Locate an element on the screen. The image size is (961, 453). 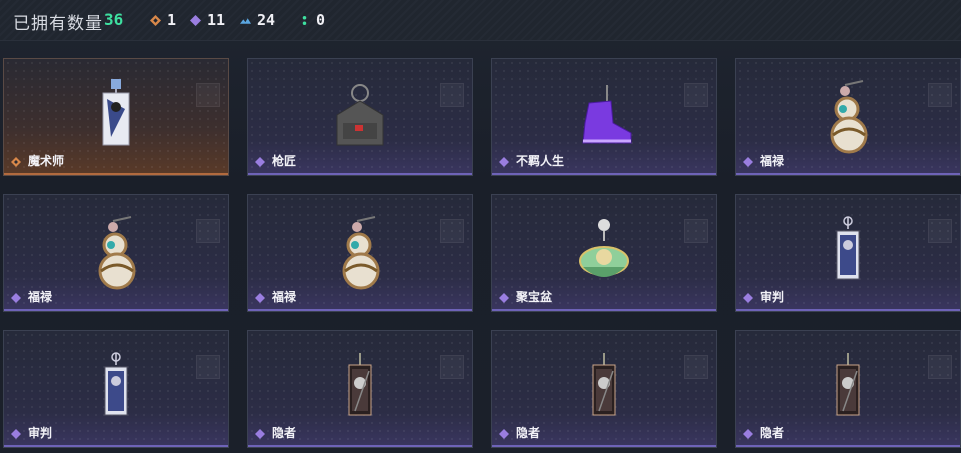
item-name: 不羁人生 is located at coordinates (540, 161).